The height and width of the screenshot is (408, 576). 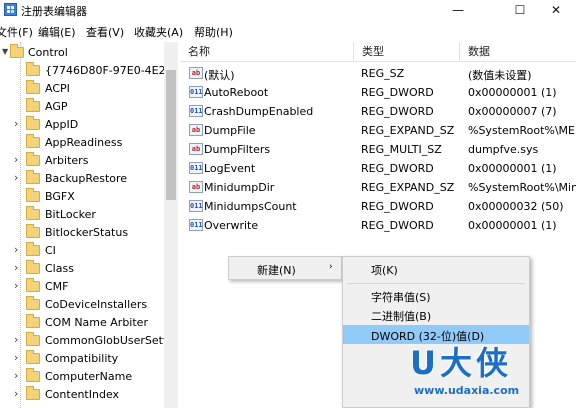 I want to click on tree-item: › BackupRestore, so click(x=82, y=179).